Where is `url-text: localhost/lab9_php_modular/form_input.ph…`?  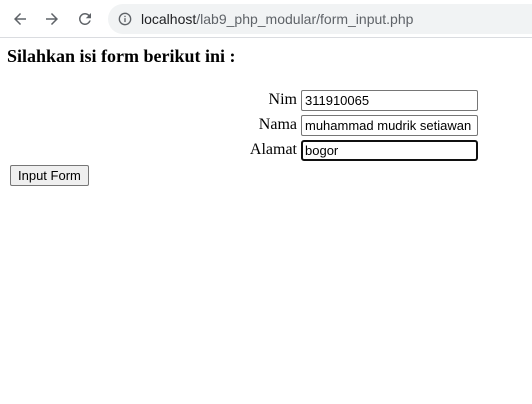 url-text: localhost/lab9_php_modular/form_input.ph… is located at coordinates (277, 19).